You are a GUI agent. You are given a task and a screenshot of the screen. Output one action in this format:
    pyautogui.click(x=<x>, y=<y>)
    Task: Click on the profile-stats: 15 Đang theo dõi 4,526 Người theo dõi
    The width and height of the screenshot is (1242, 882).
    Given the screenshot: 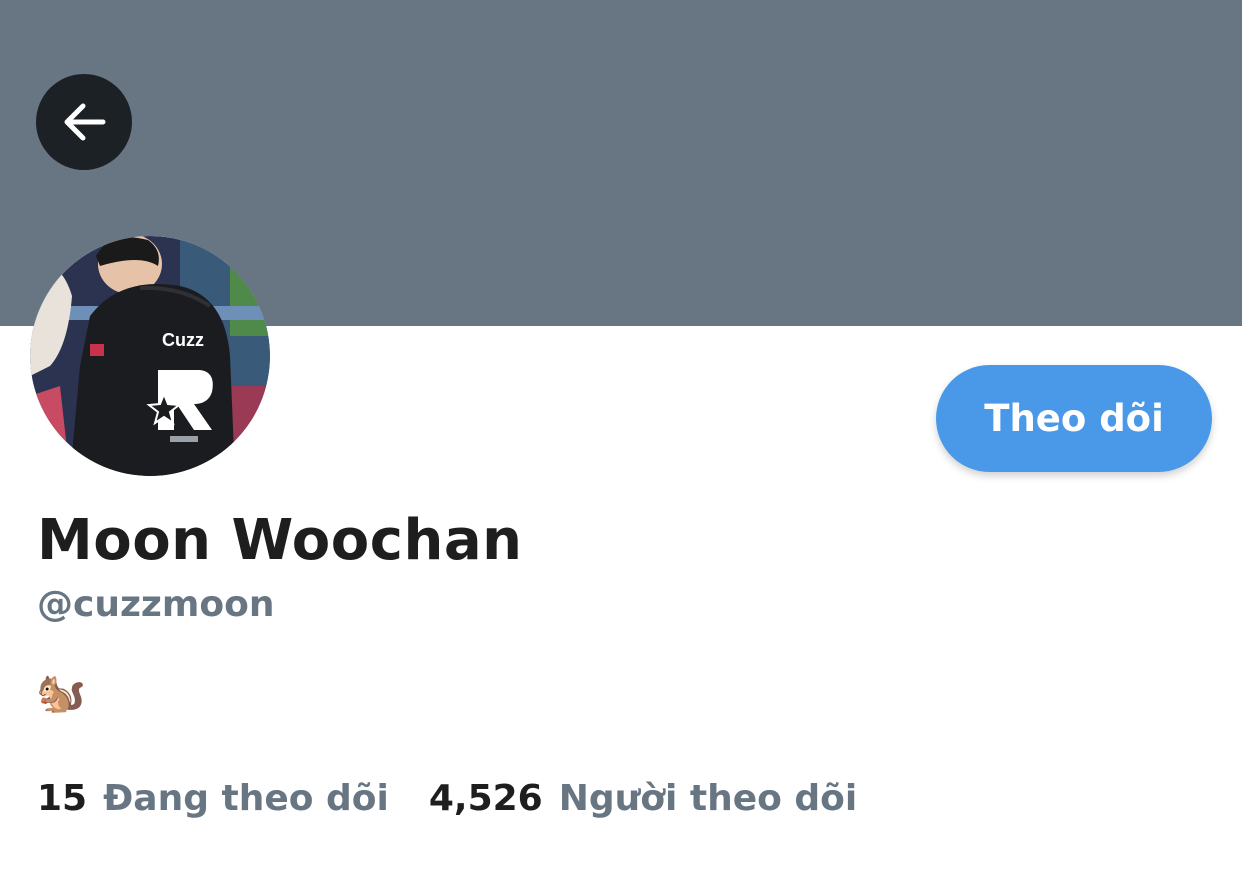 What is the action you would take?
    pyautogui.click(x=447, y=798)
    